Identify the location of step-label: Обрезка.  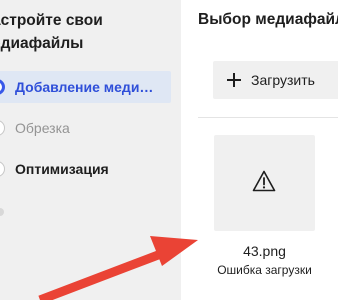
(42, 128).